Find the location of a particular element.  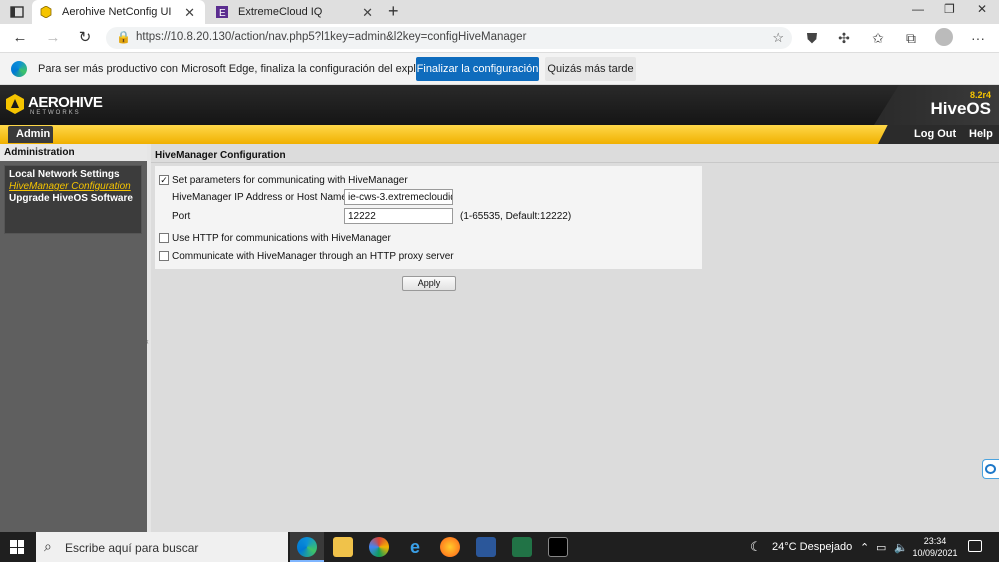

search-icon: ⌕ is located at coordinates (48, 546).